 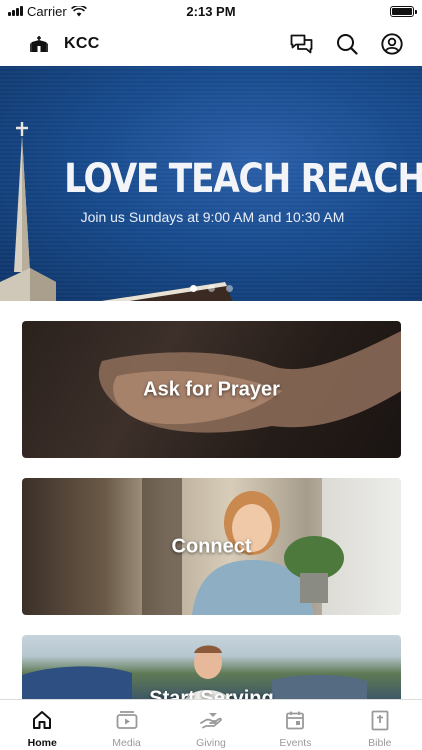 What do you see at coordinates (295, 743) in the screenshot?
I see `tab-events-label: Events` at bounding box center [295, 743].